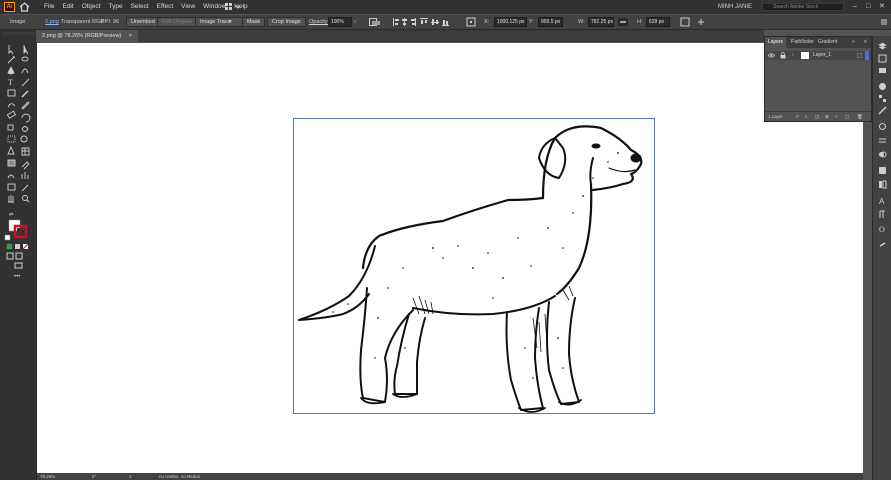 The width and height of the screenshot is (891, 480). What do you see at coordinates (94, 476) in the screenshot?
I see `rotation-value: 0°` at bounding box center [94, 476].